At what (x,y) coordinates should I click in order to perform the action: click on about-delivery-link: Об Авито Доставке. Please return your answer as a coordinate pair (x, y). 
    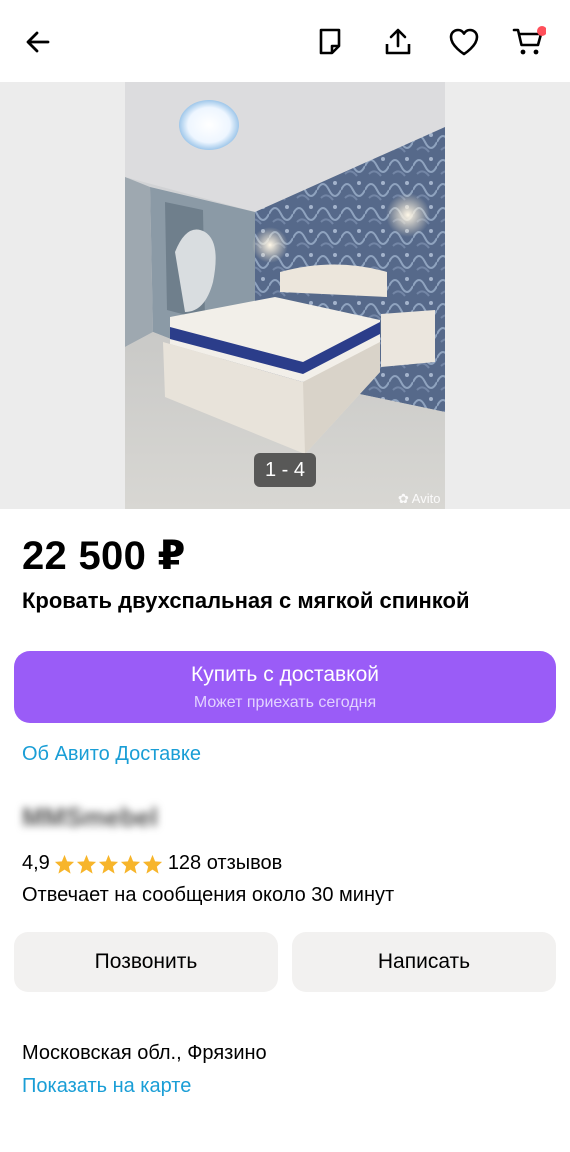
    Looking at the image, I should click on (111, 754).